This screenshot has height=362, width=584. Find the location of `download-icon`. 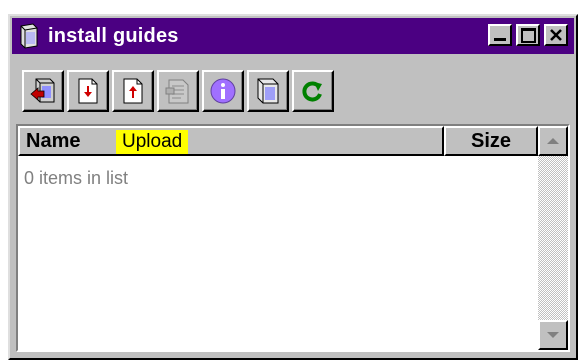

download-icon is located at coordinates (88, 91).